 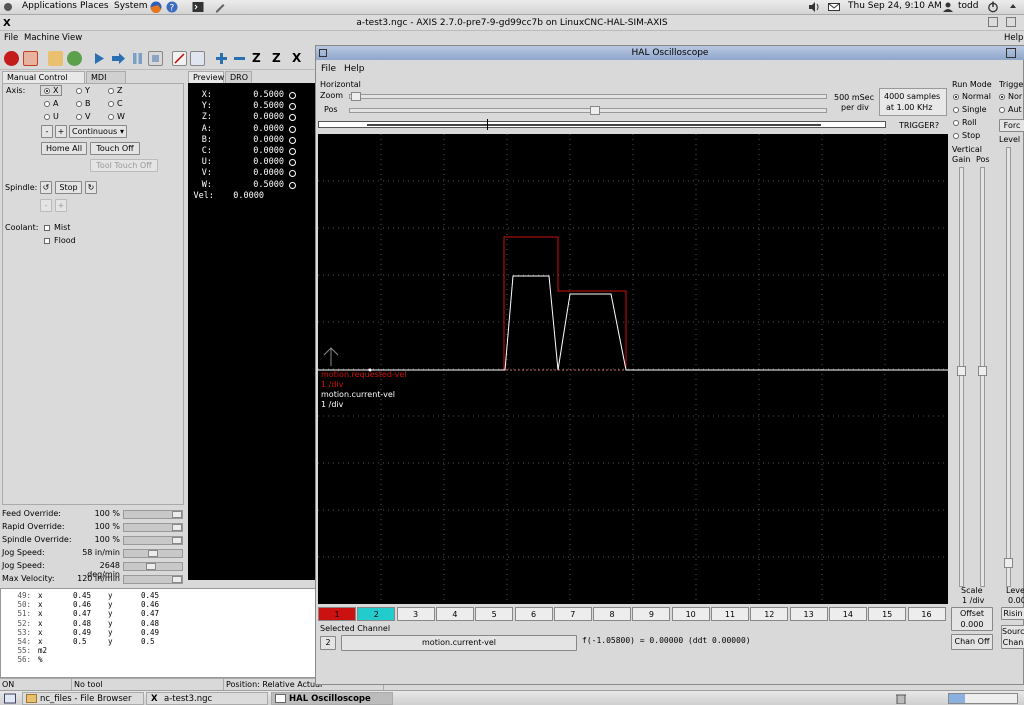 I want to click on menu-help: Help, so click(x=1013, y=38).